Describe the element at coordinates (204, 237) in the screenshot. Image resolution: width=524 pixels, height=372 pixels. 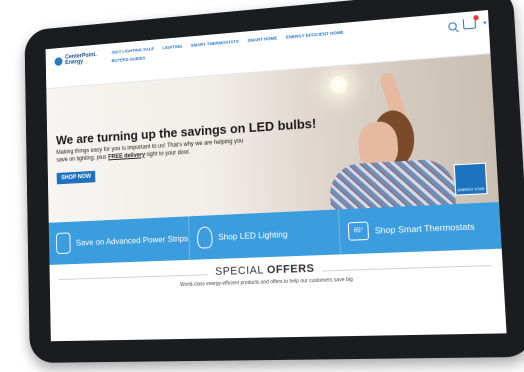
I see `light-bulb-icon` at that location.